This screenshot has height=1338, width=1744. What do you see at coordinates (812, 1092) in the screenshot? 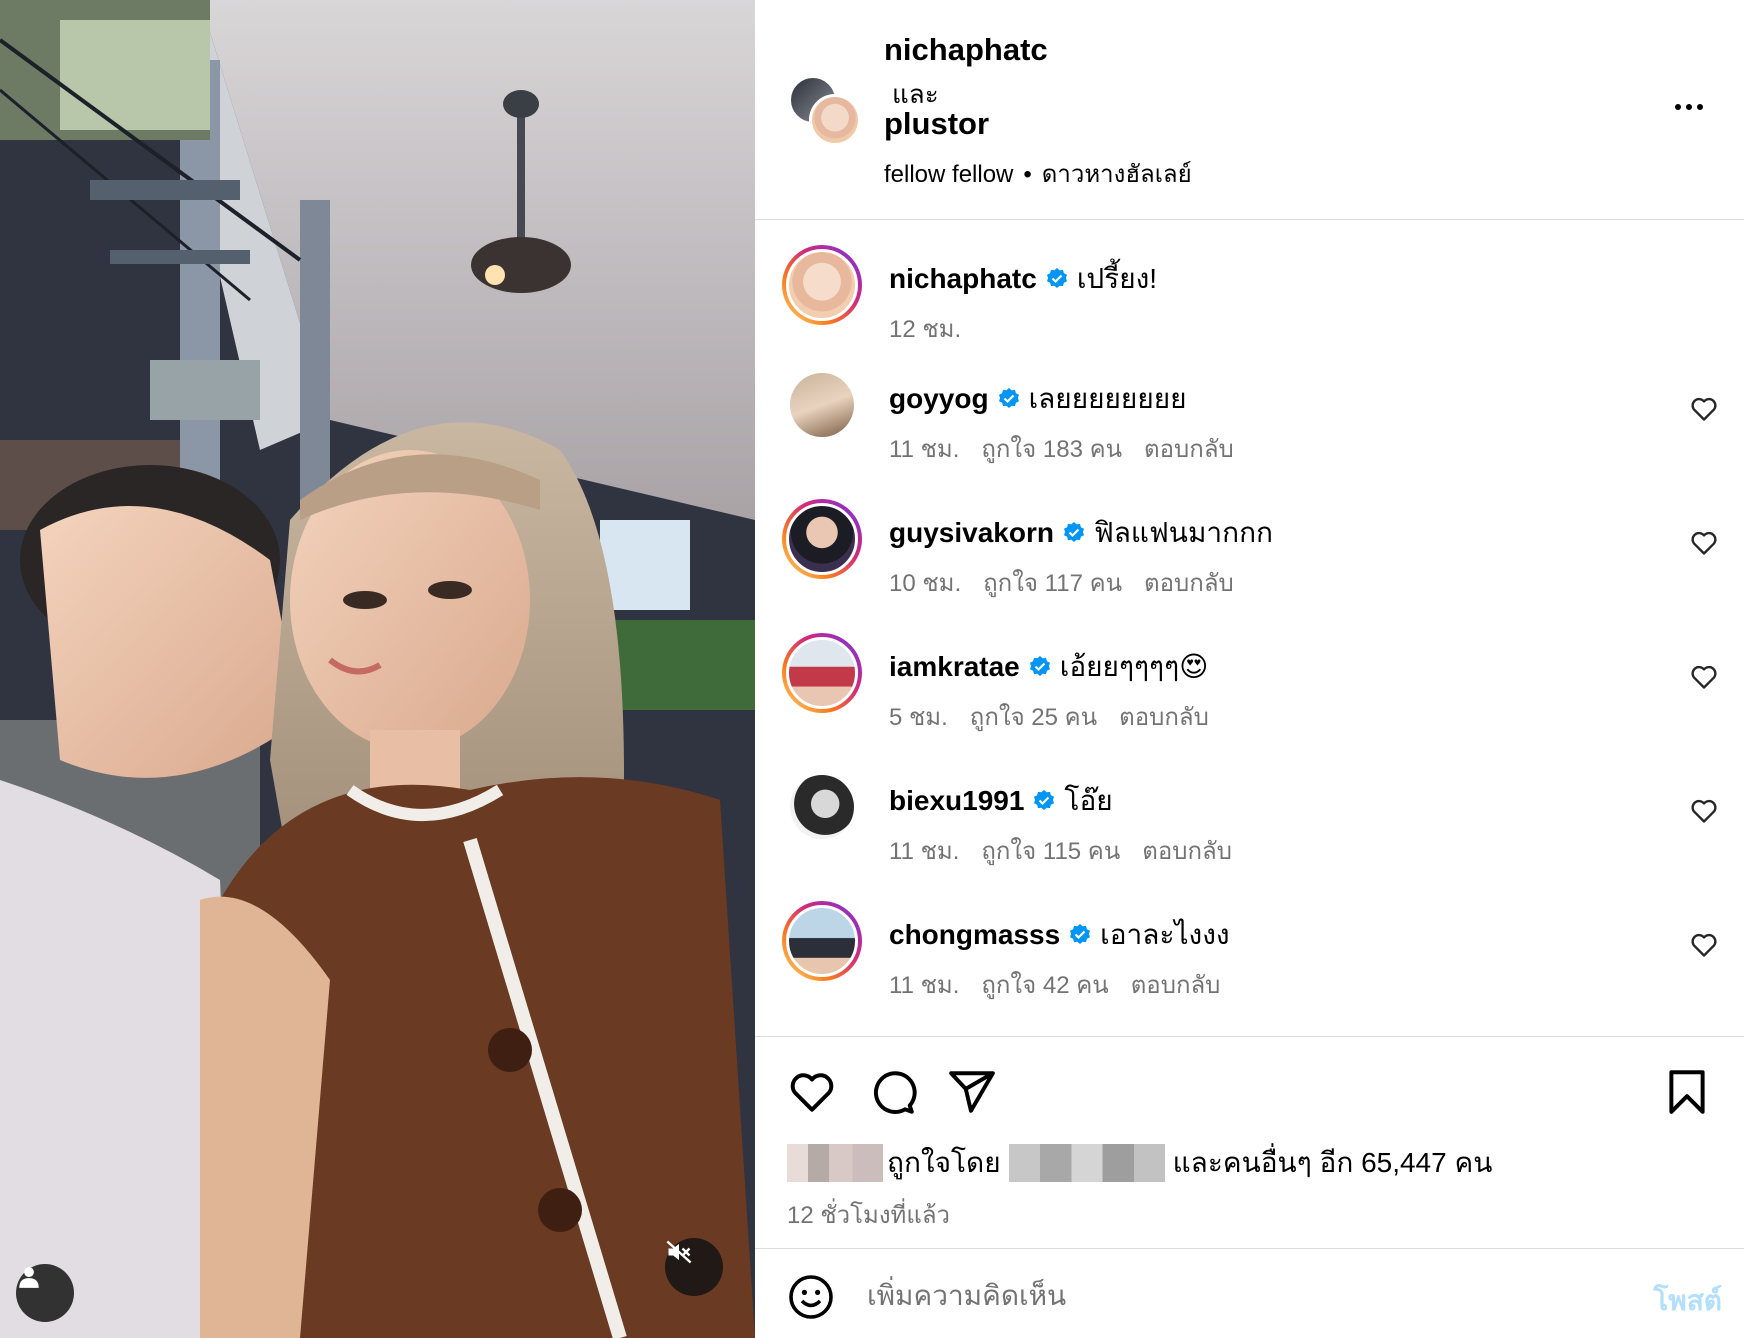
I see `like-heart-icon` at bounding box center [812, 1092].